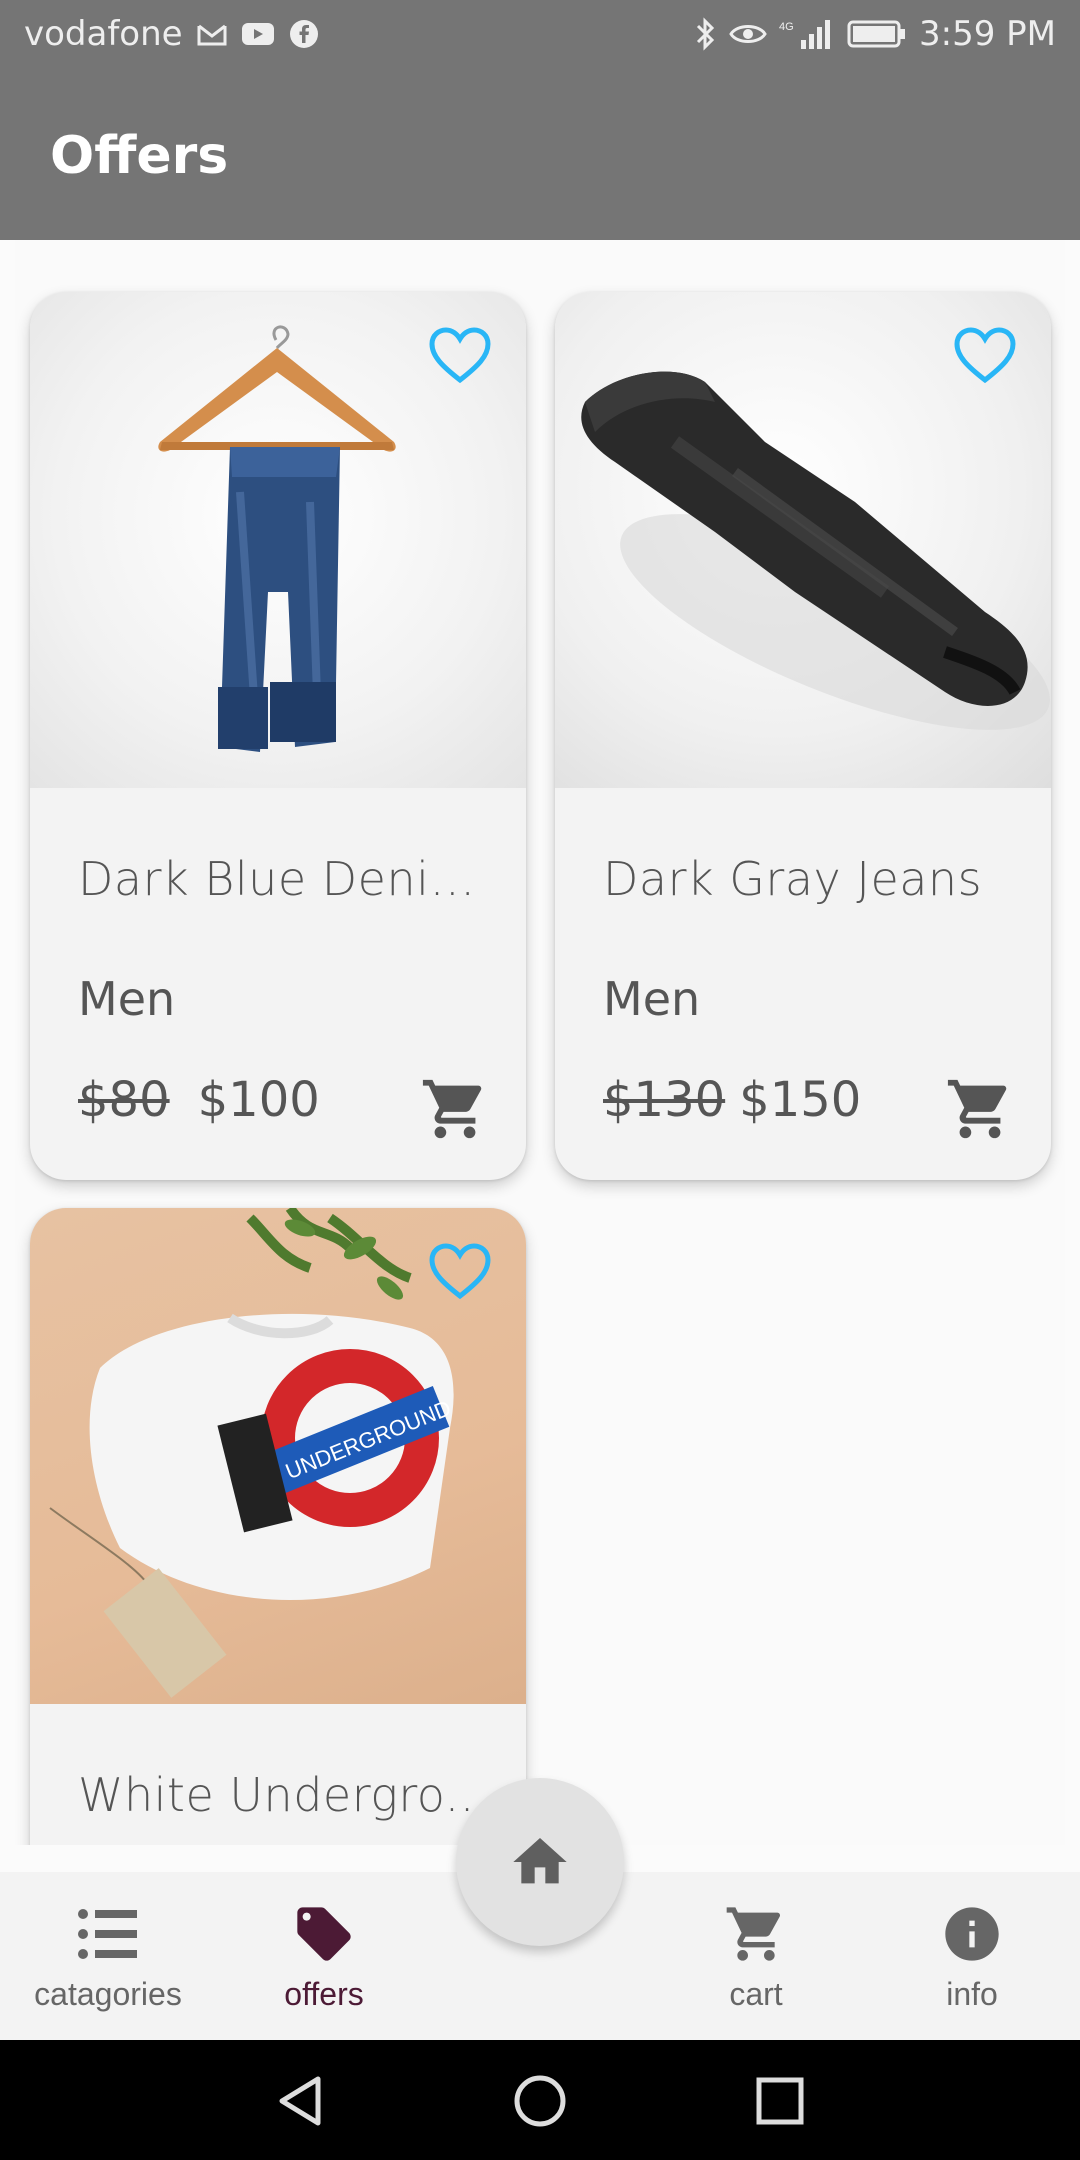  I want to click on status-right: 4G 3:59 PM, so click(875, 34).